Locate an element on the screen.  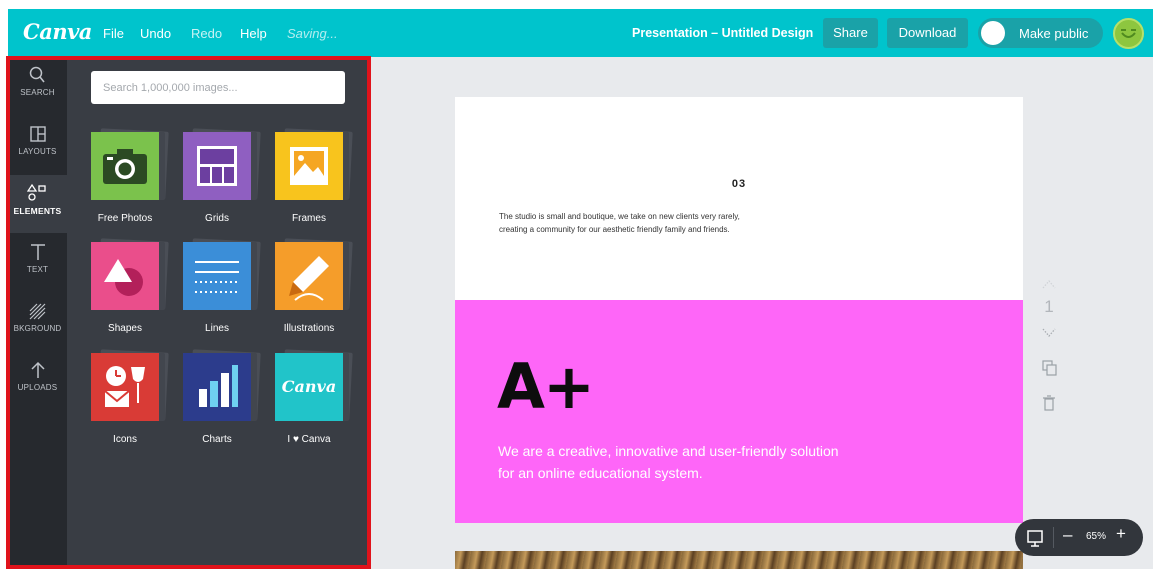
avatar is located at coordinates (1128, 33).